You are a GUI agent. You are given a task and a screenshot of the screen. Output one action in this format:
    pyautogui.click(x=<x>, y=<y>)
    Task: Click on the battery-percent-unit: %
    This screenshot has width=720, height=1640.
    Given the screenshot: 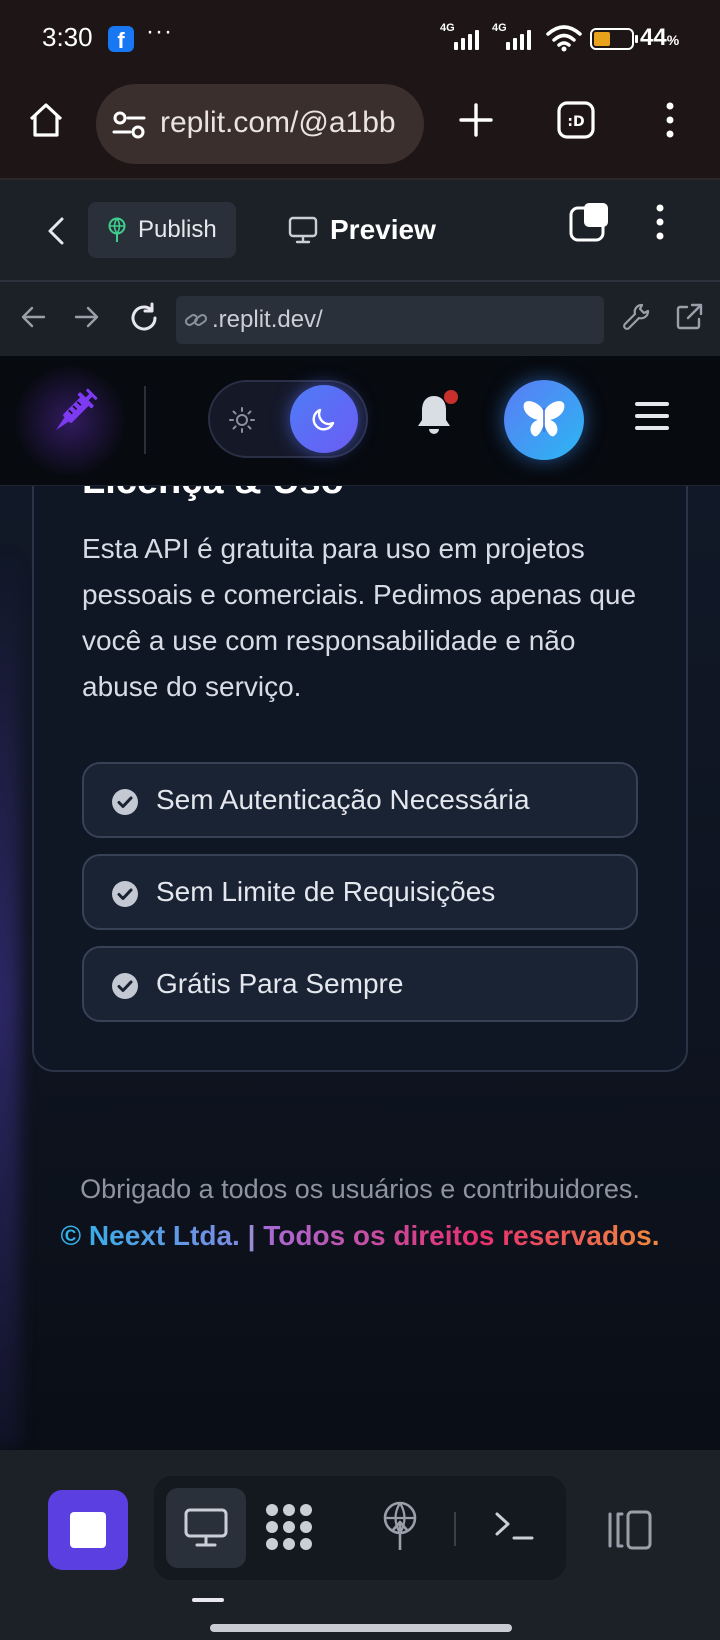 What is the action you would take?
    pyautogui.click(x=673, y=40)
    